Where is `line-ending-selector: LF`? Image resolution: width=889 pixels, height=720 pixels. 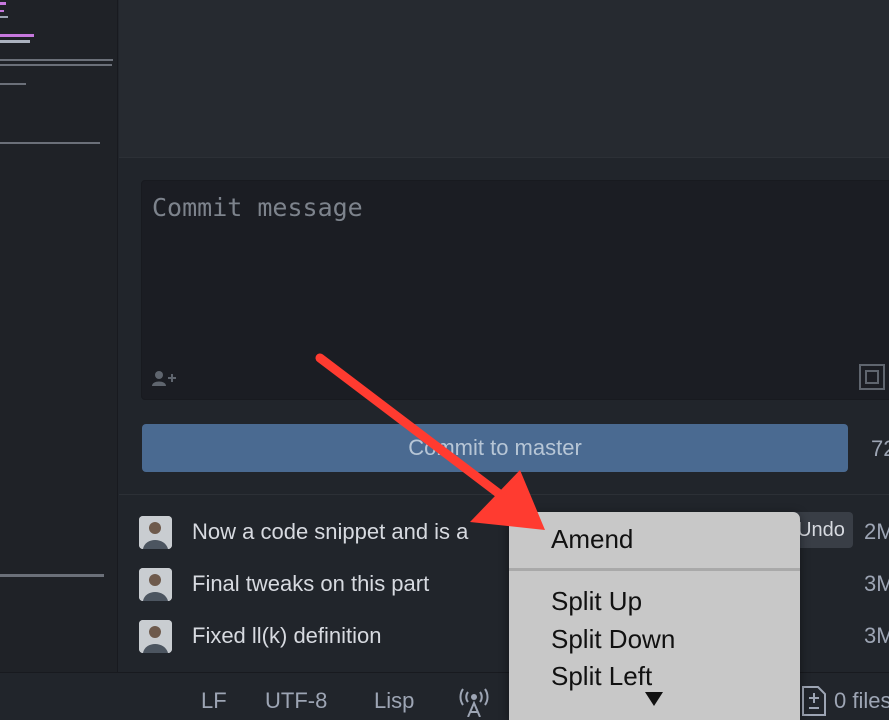 line-ending-selector: LF is located at coordinates (214, 701).